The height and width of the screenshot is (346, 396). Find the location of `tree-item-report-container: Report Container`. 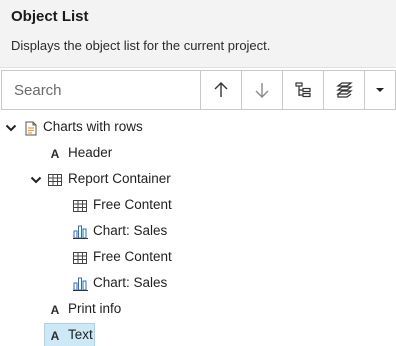

tree-item-report-container: Report Container is located at coordinates (198, 180).